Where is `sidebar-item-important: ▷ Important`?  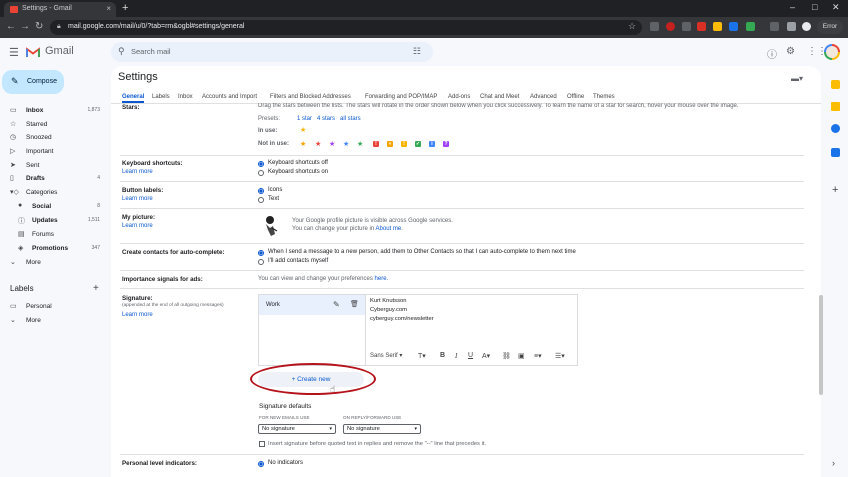 sidebar-item-important: ▷ Important is located at coordinates (52, 151).